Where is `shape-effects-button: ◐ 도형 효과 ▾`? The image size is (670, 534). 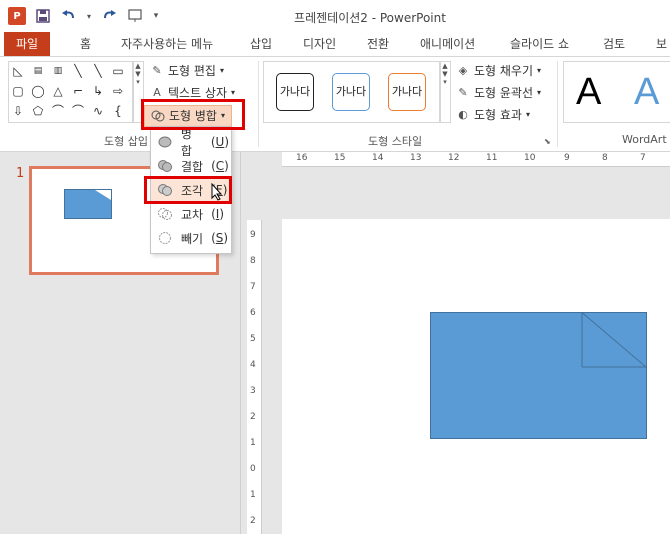 shape-effects-button: ◐ 도형 효과 ▾ is located at coordinates (493, 115).